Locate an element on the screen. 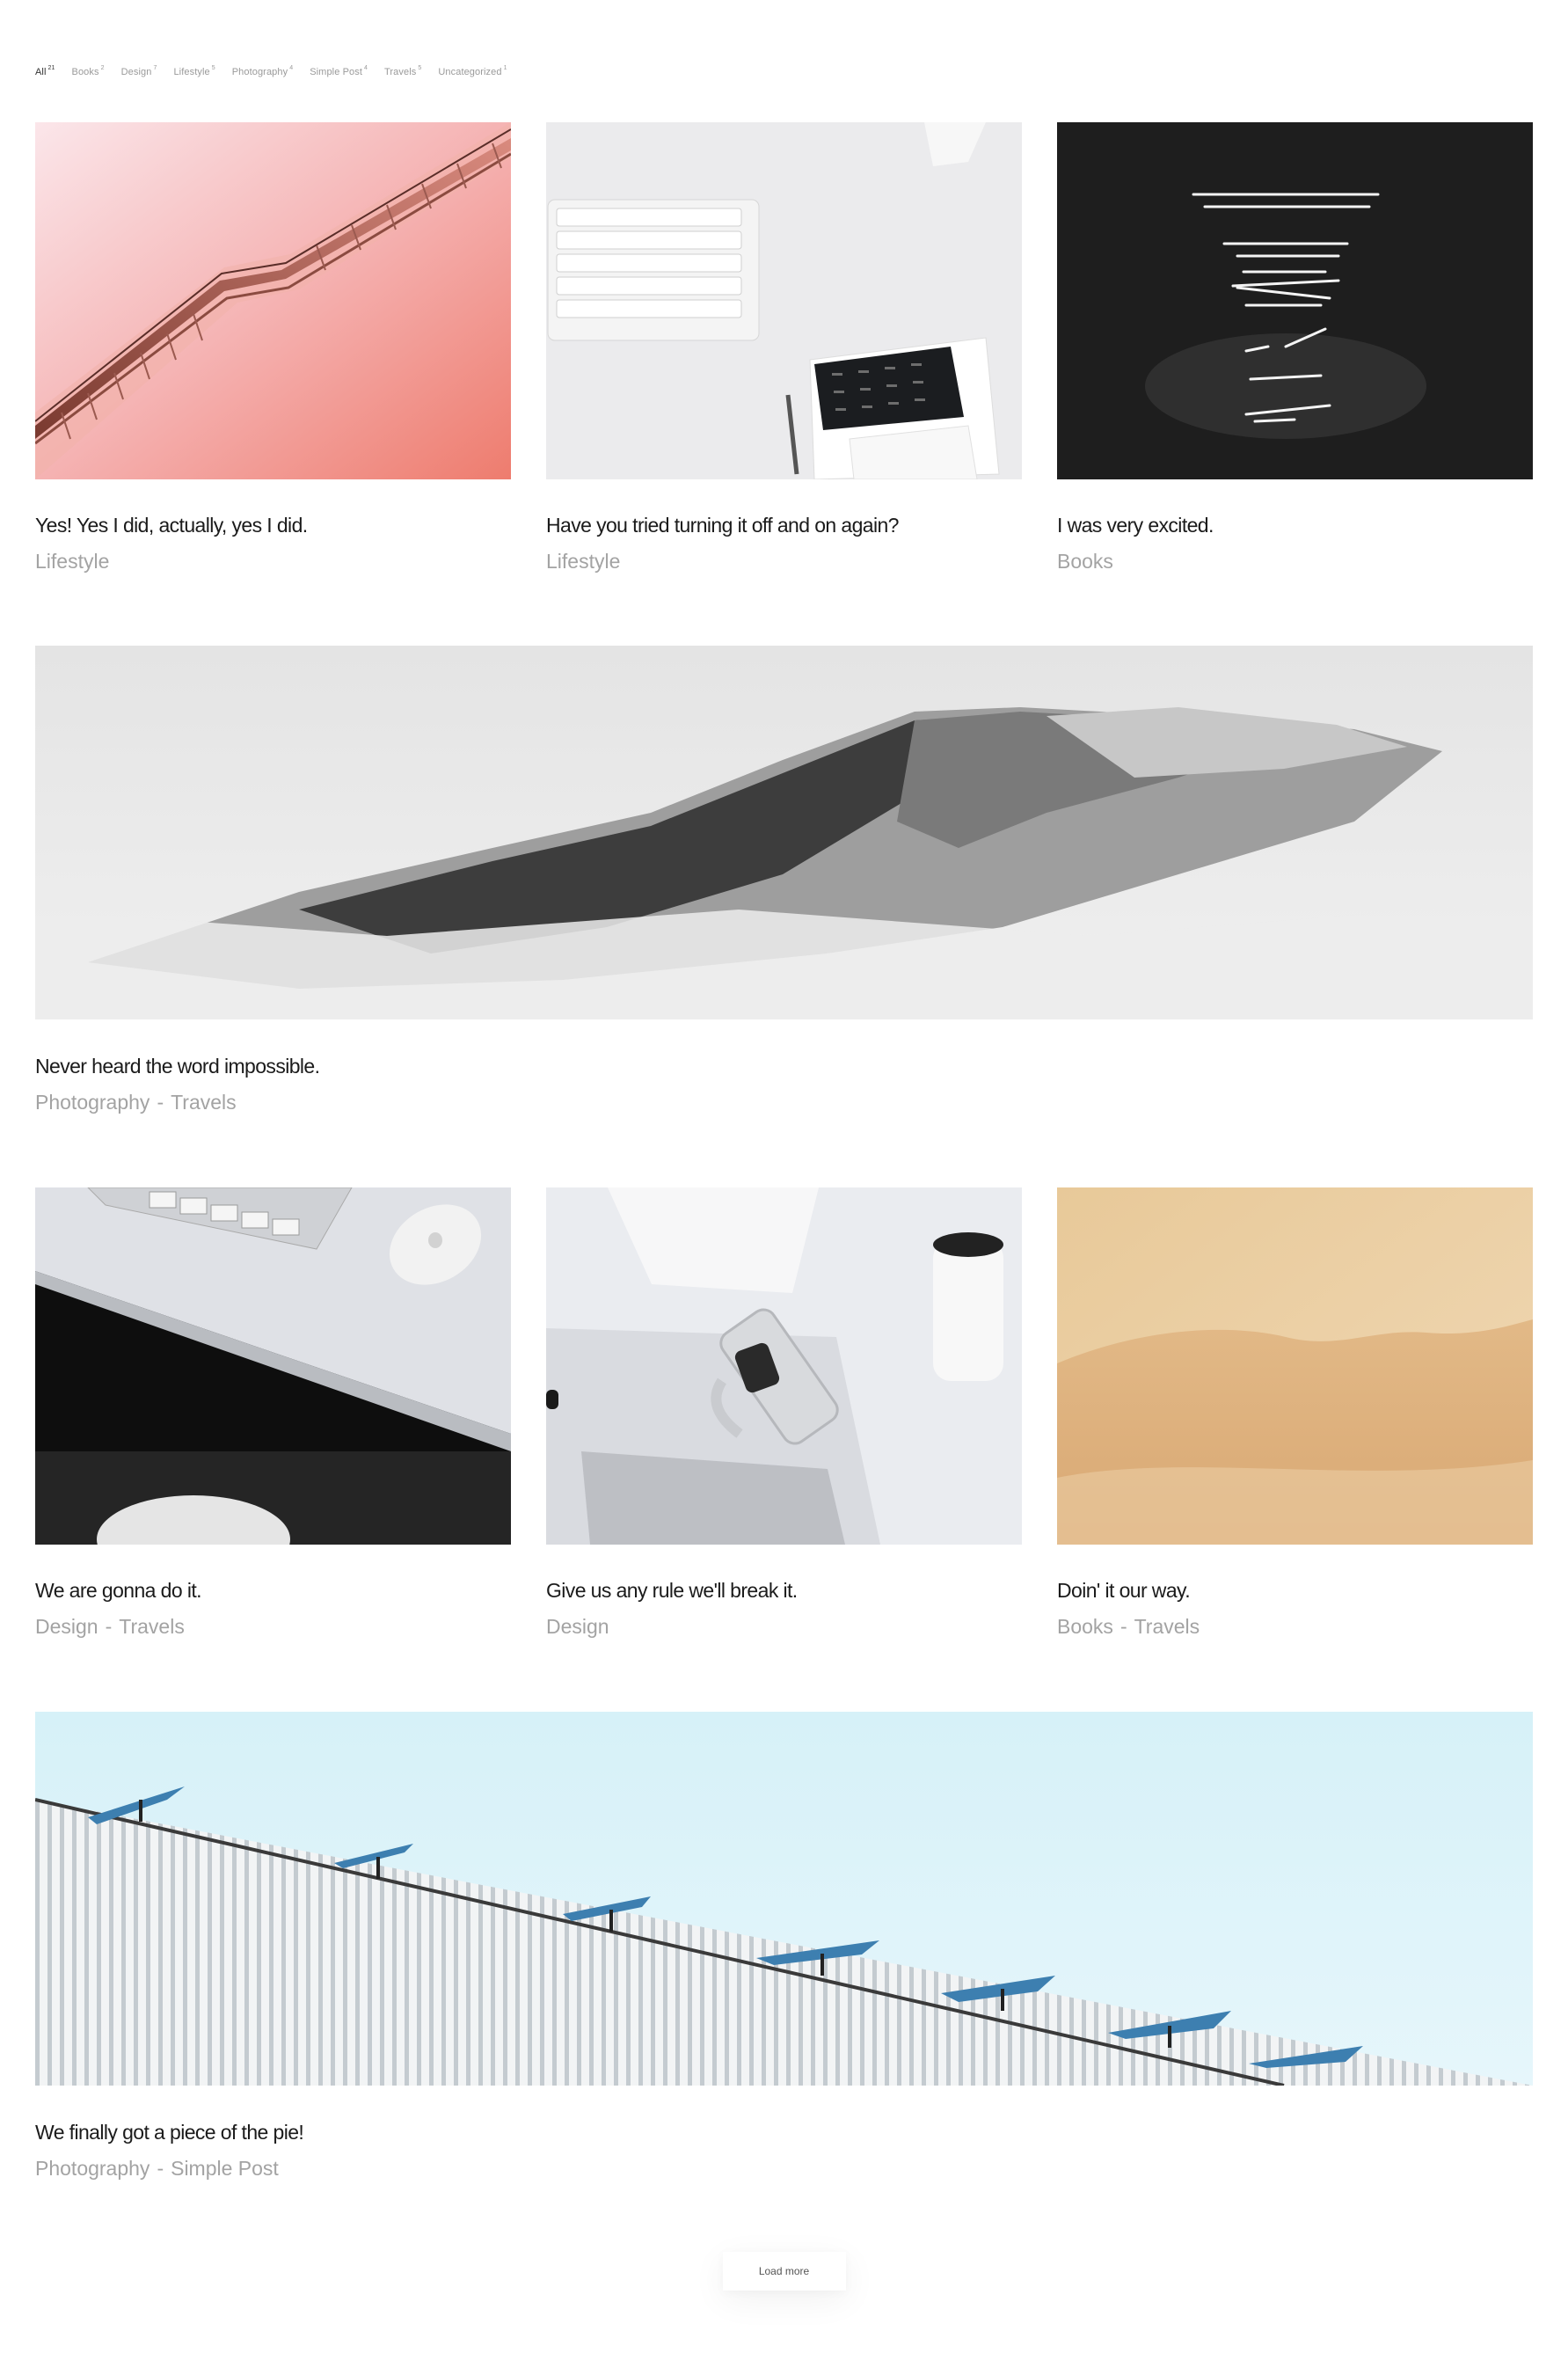  post-image-desk-mouse is located at coordinates (273, 1366).